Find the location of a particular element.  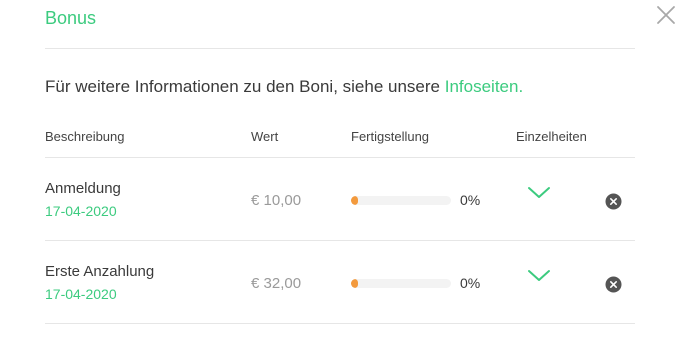

bonus-value: € 32,00 is located at coordinates (276, 283).